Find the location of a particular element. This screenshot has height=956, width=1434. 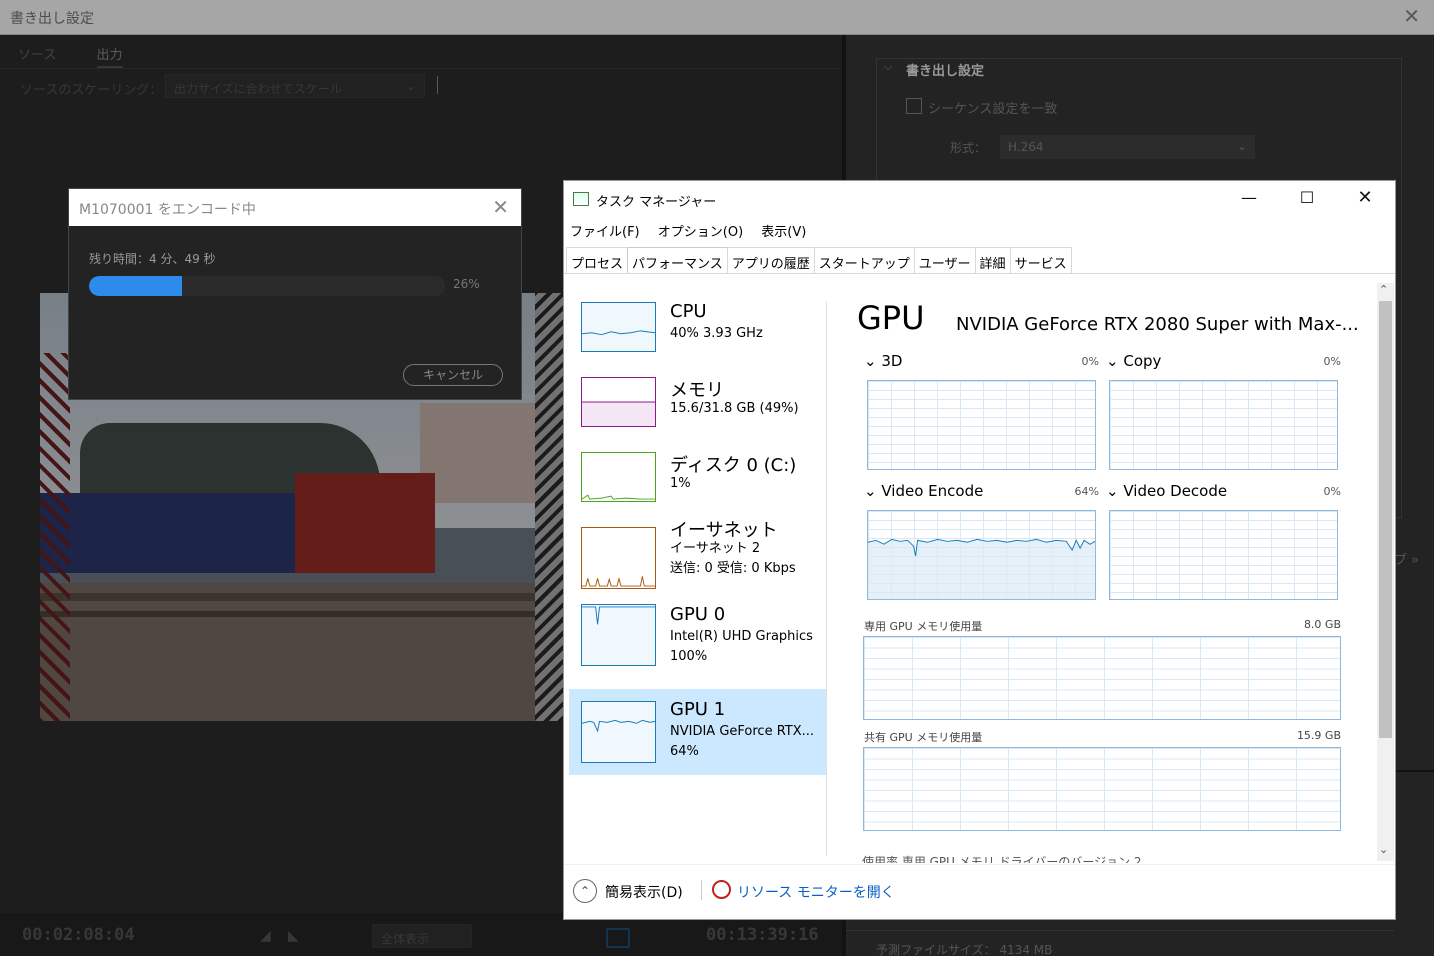

resource-detail-2: 送信: 0 受信: 0 Kbps is located at coordinates (733, 568).